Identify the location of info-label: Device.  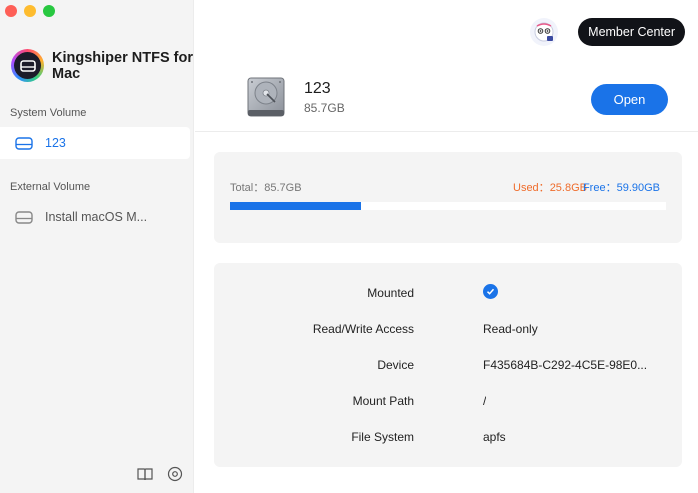
(395, 365).